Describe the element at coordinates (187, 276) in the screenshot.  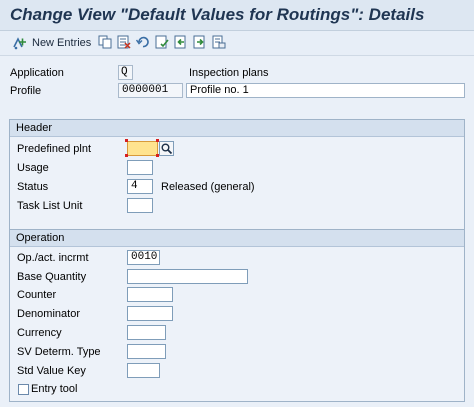
I see `base-quantity-input` at that location.